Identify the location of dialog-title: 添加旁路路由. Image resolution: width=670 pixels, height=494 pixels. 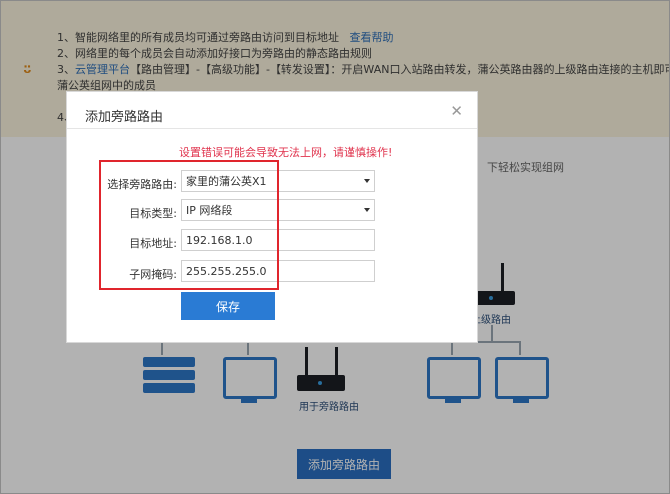
(124, 117).